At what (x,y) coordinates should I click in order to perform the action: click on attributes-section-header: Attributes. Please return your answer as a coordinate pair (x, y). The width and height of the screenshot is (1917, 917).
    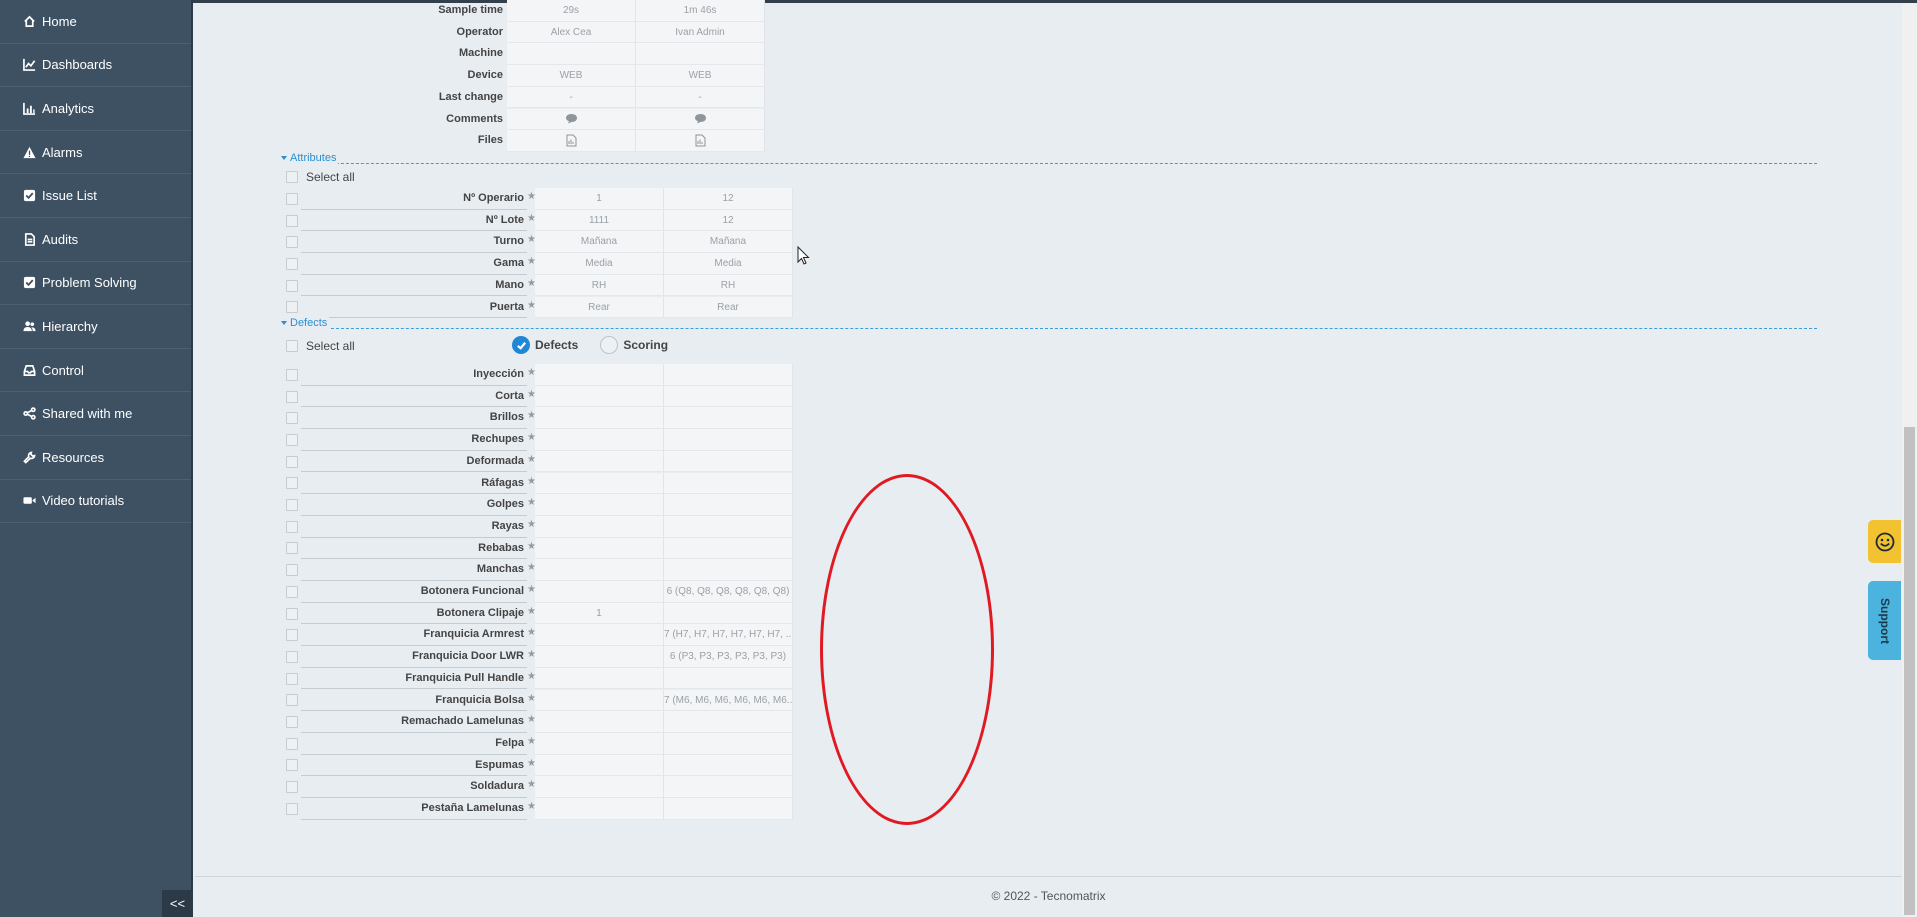
    Looking at the image, I should click on (1049, 158).